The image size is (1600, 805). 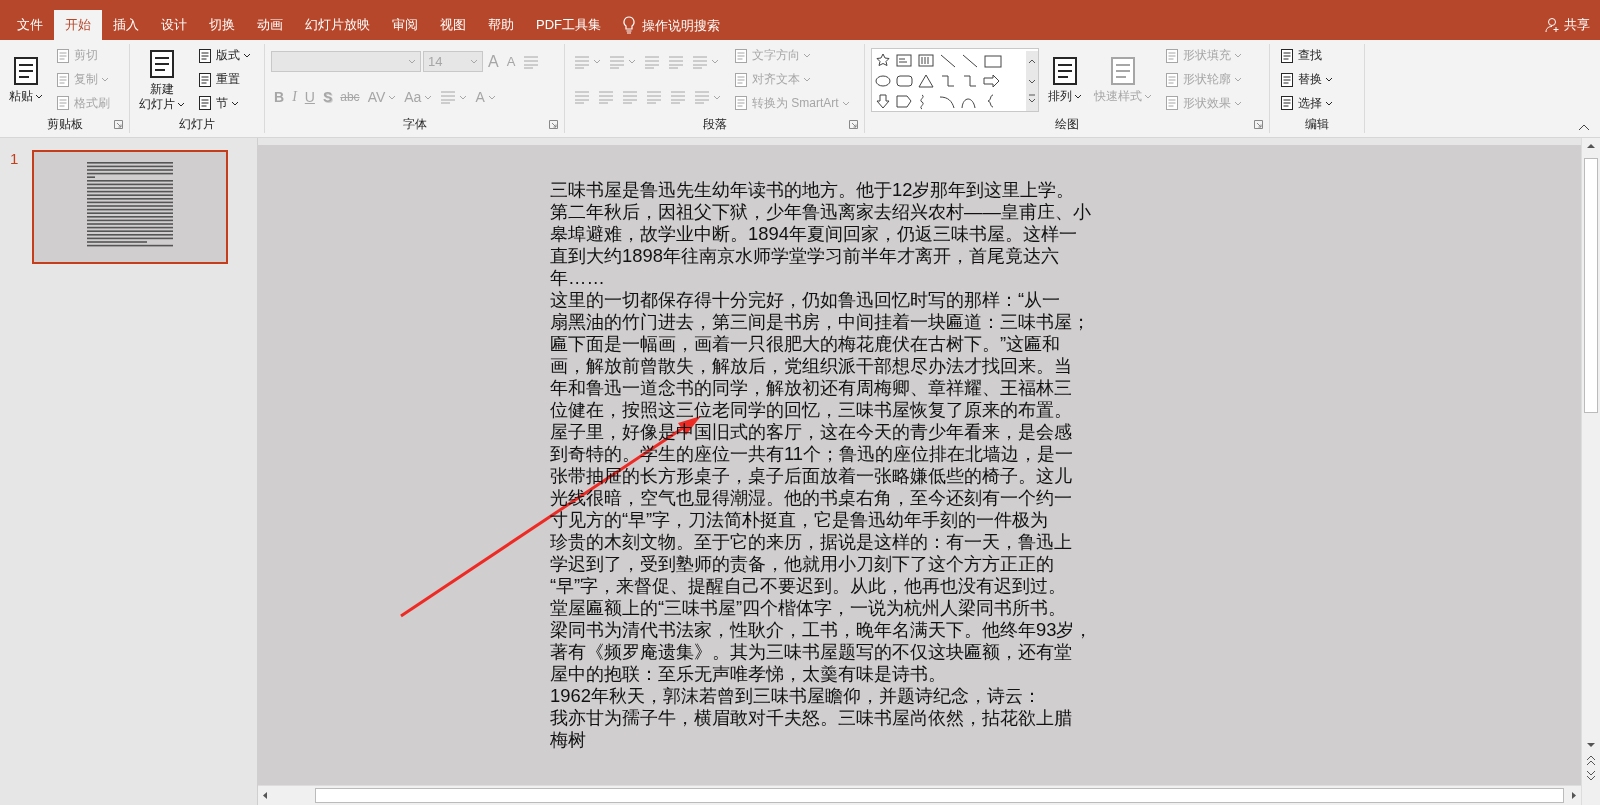 I want to click on ribbon-tab: 审阅, so click(x=405, y=25).